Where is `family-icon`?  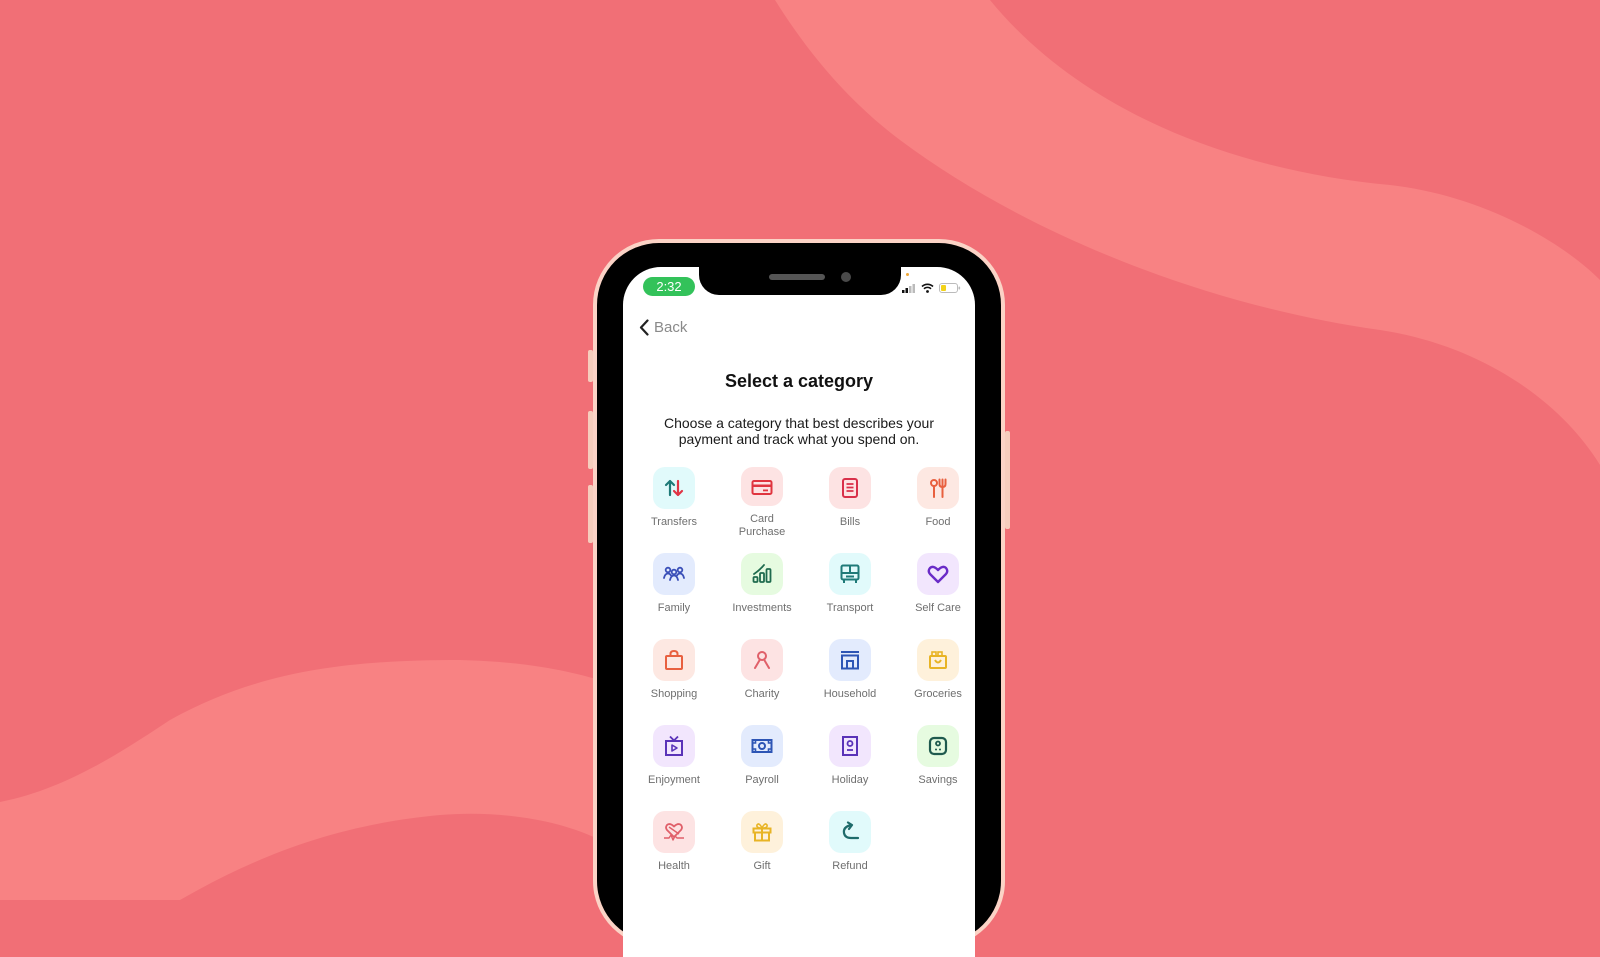 family-icon is located at coordinates (674, 573).